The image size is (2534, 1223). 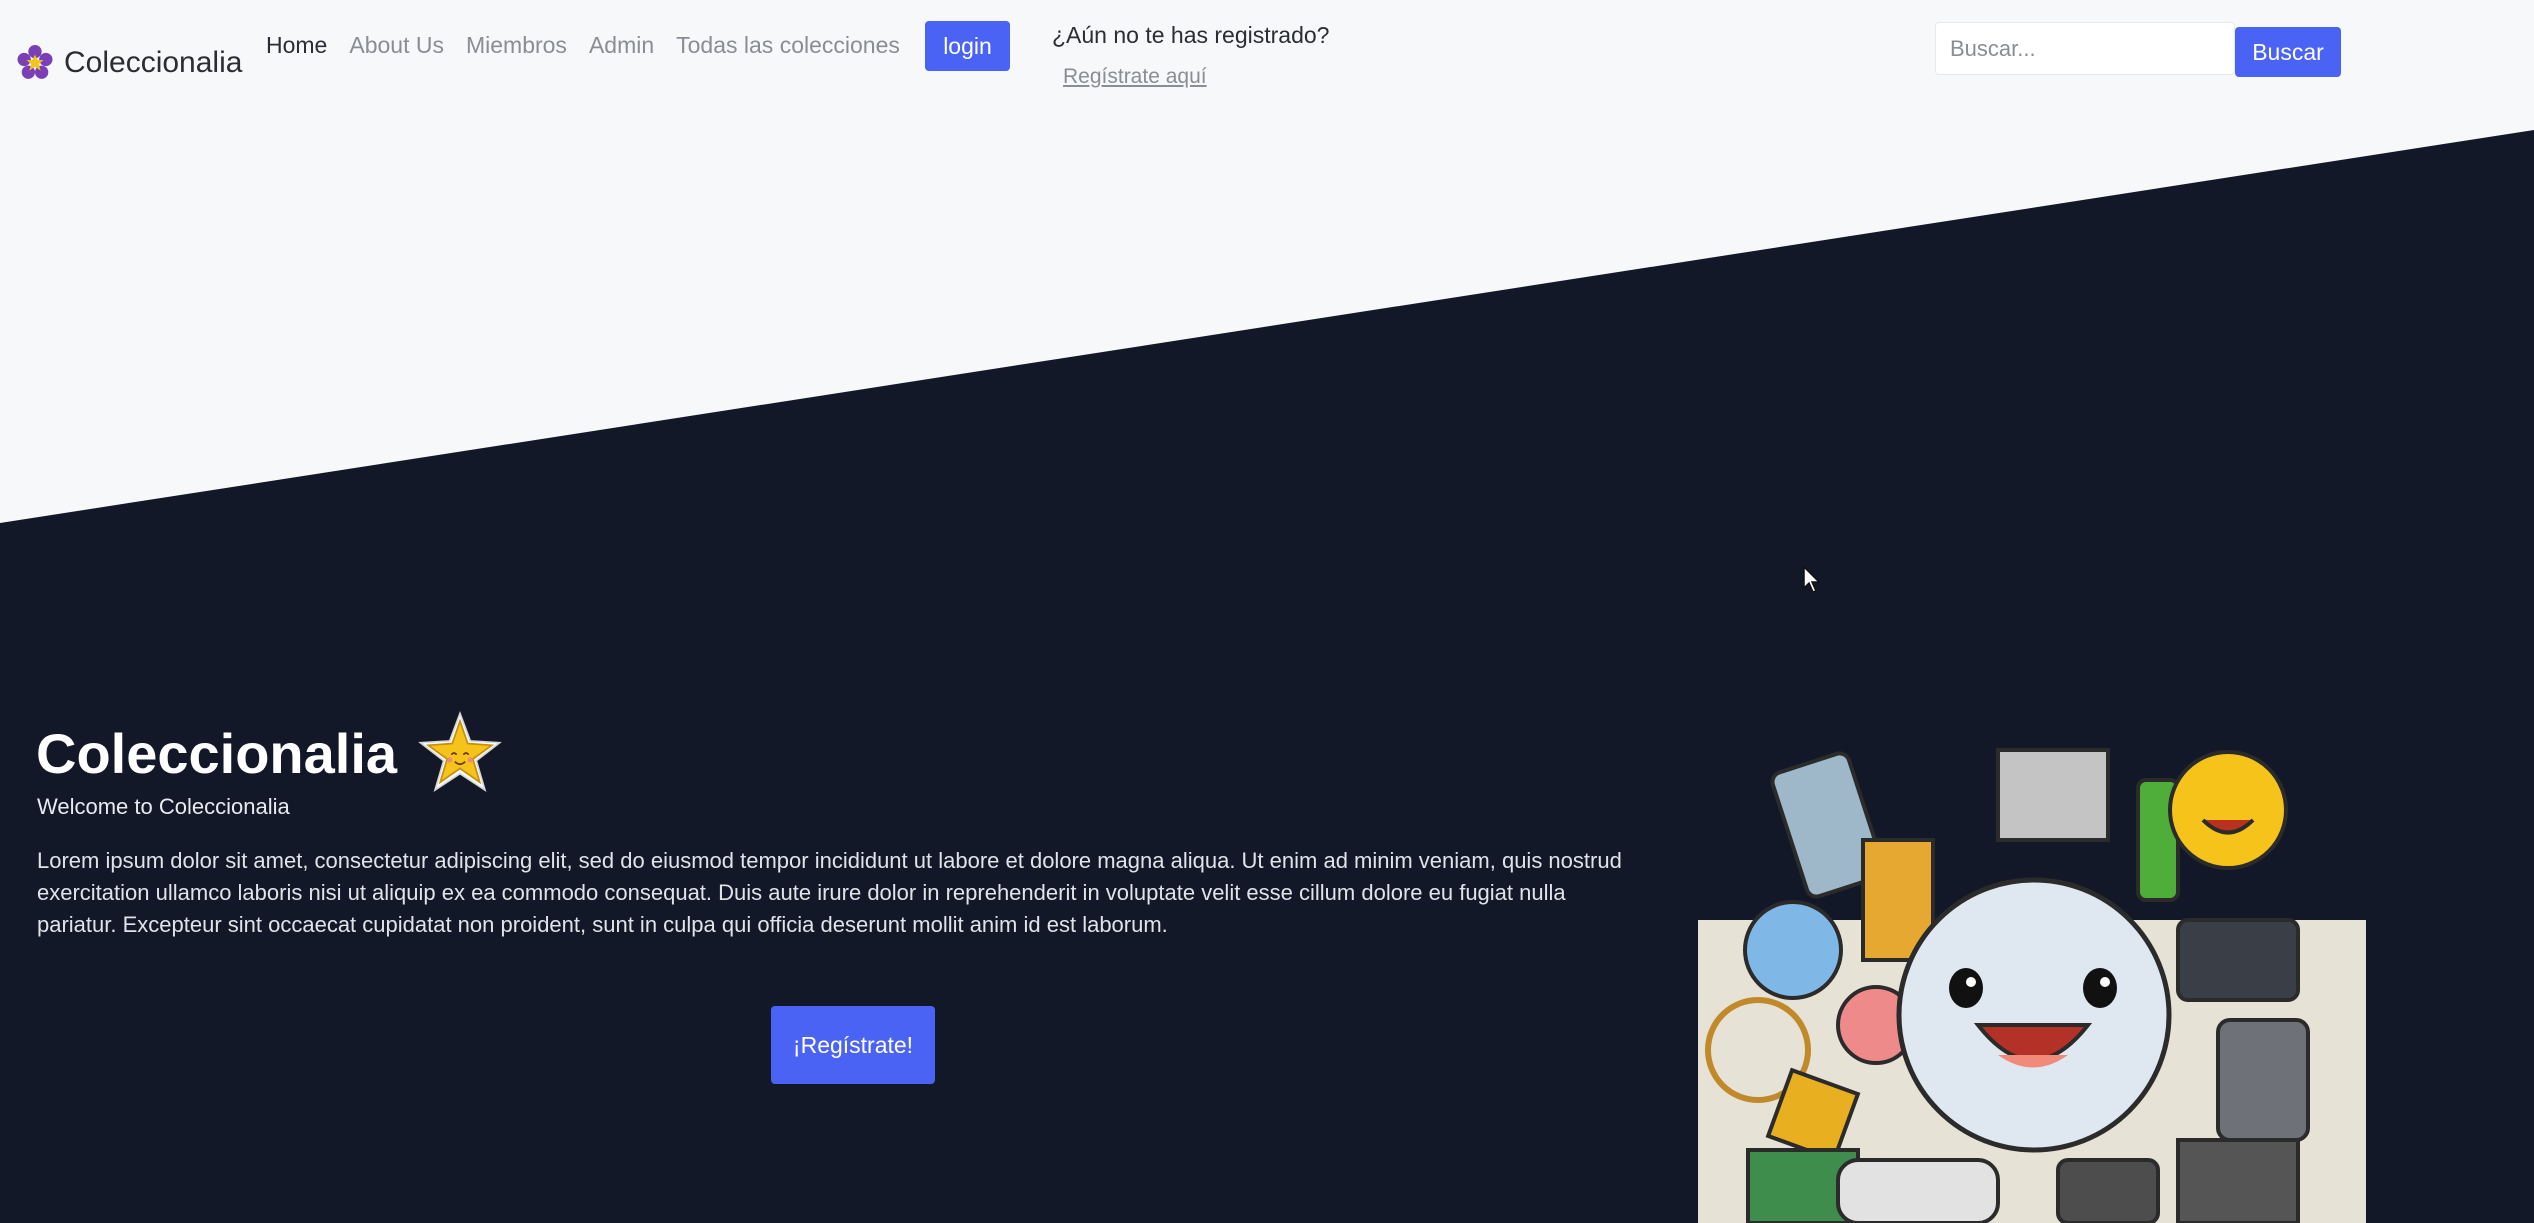 I want to click on nav-link-todas-colecciones: Todas las colecciones, so click(x=788, y=45).